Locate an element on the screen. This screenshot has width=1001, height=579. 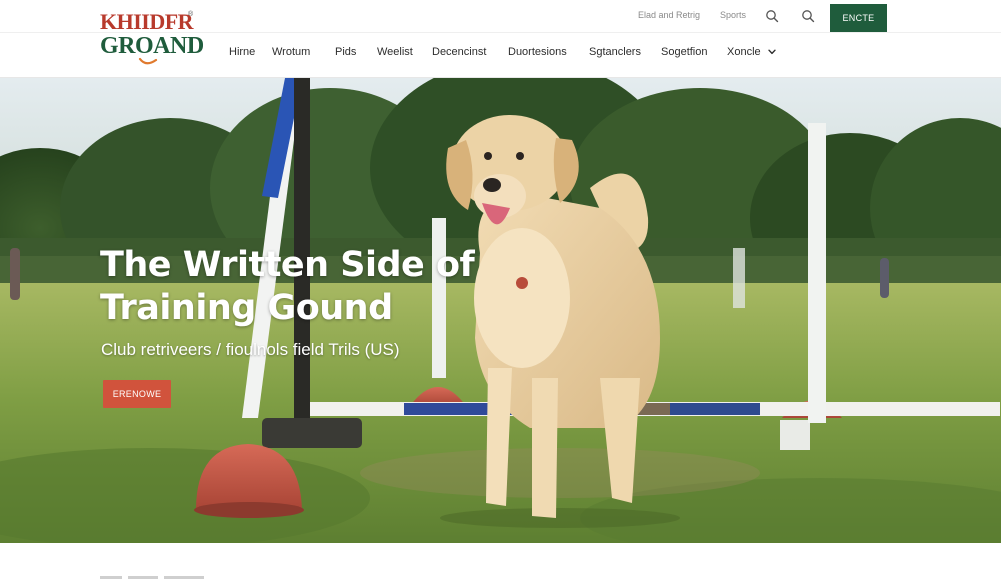
logo-text-bottom: GROAND is located at coordinates (152, 46).